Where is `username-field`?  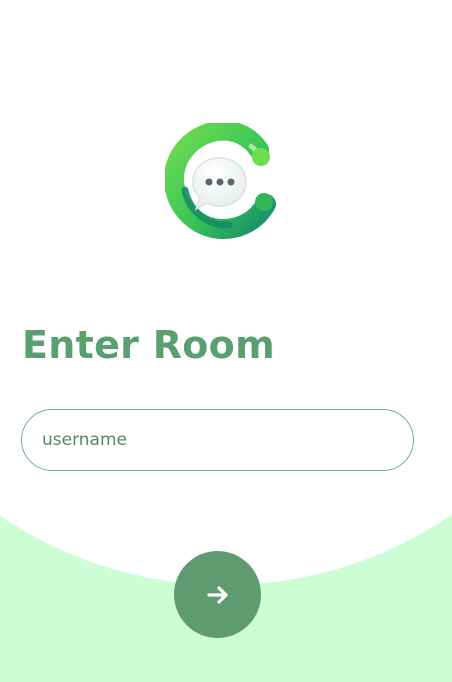
username-field is located at coordinates (217, 440).